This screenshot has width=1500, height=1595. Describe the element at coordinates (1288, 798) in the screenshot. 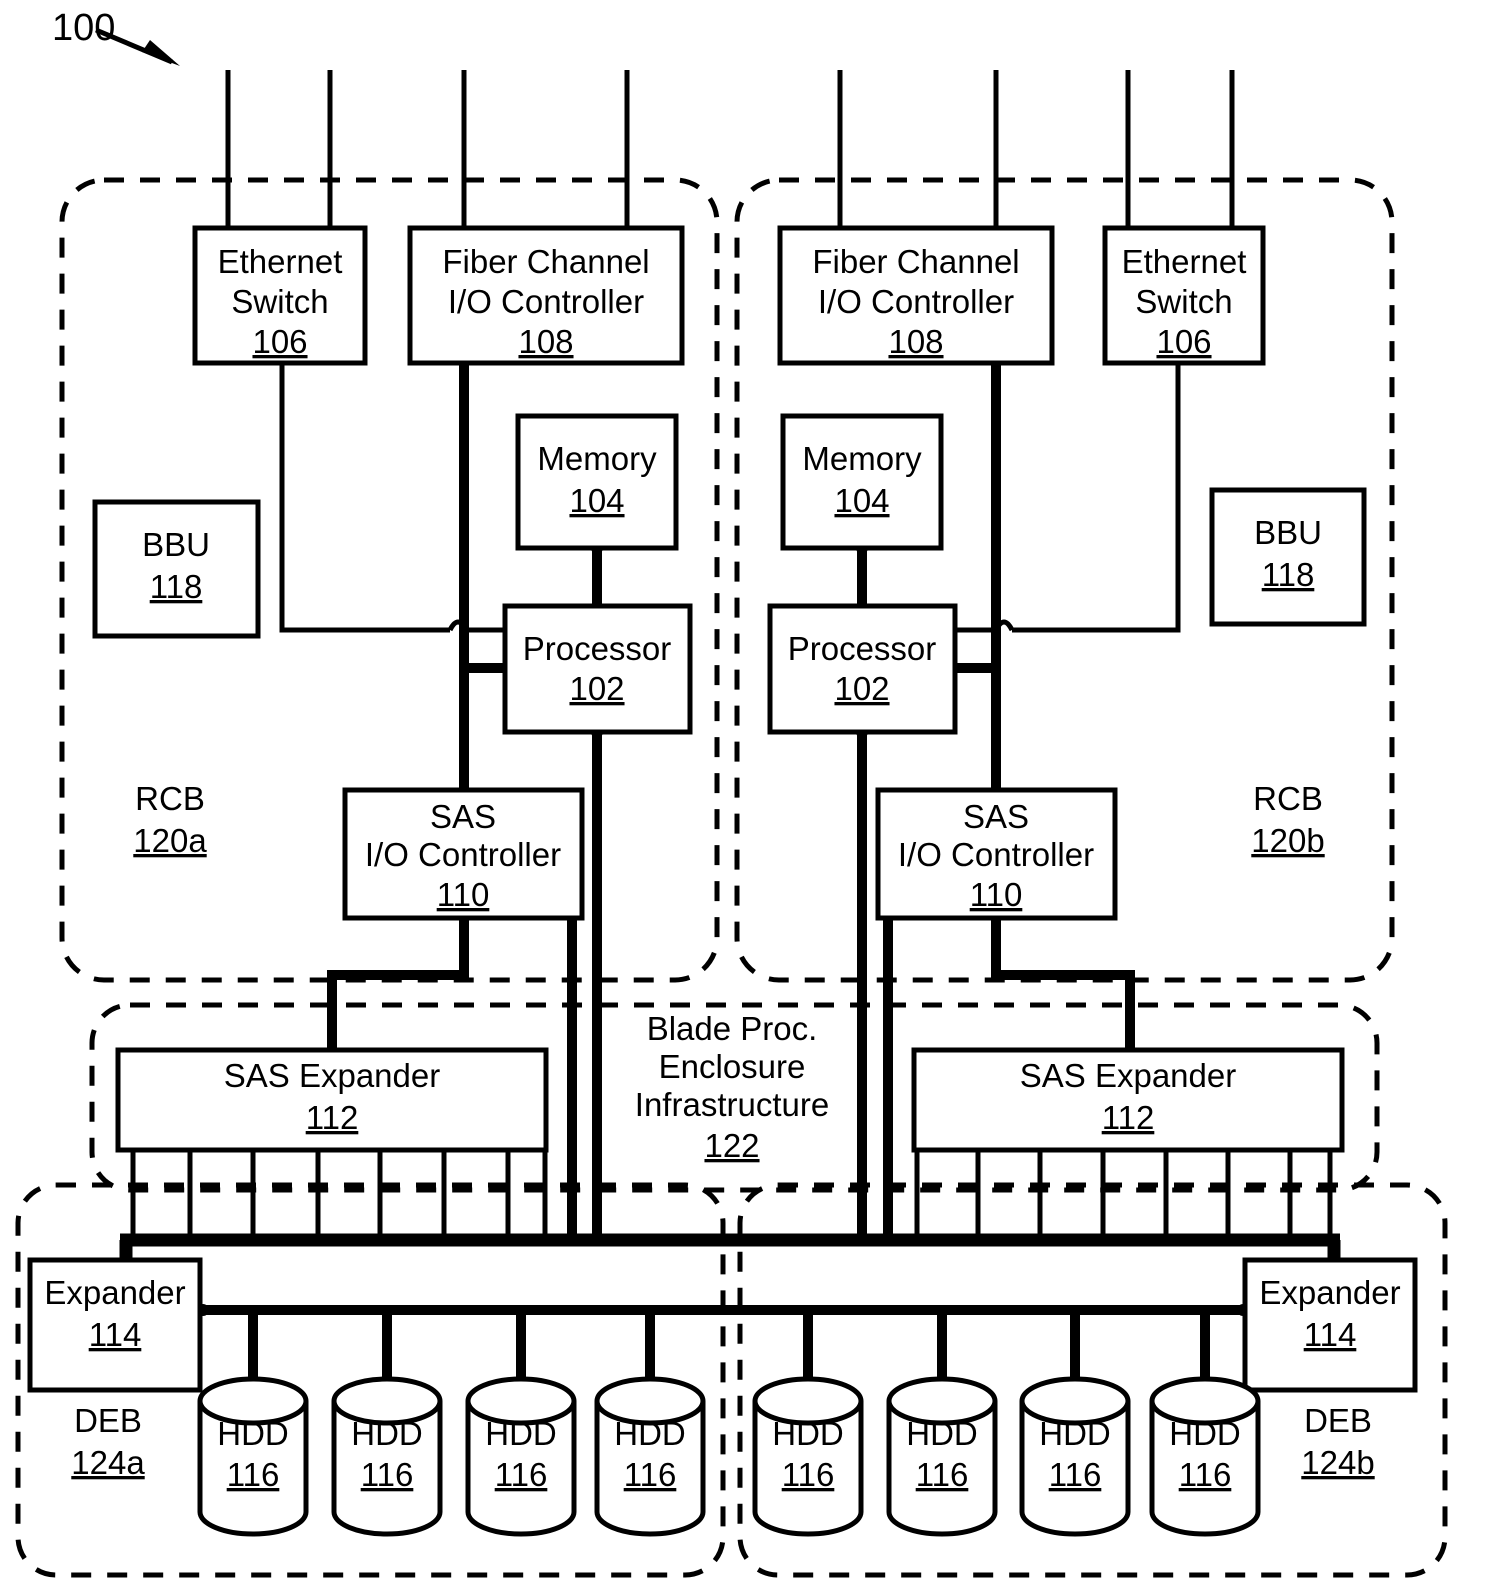

I see `rcb-b-label: RCB` at that location.